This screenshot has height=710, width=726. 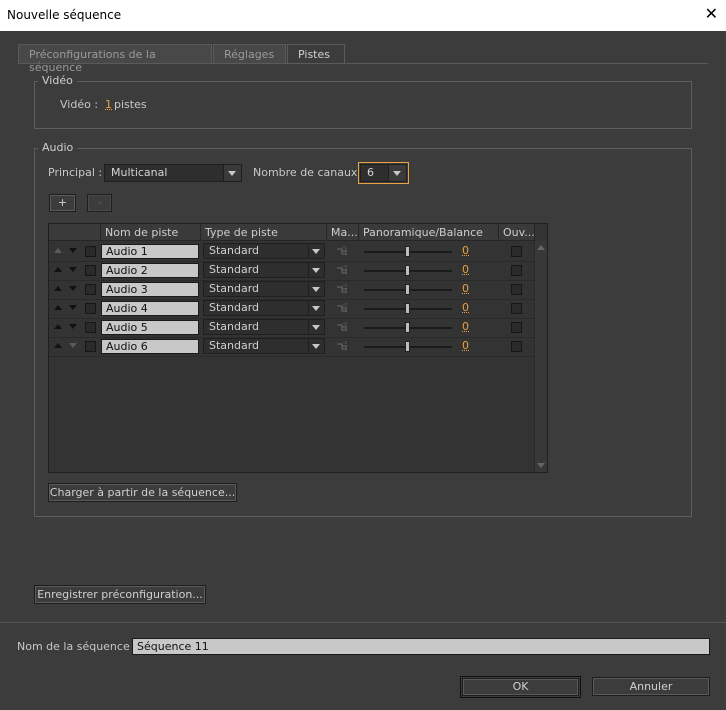 What do you see at coordinates (173, 173) in the screenshot?
I see `principal-dropdown: Multicanal` at bounding box center [173, 173].